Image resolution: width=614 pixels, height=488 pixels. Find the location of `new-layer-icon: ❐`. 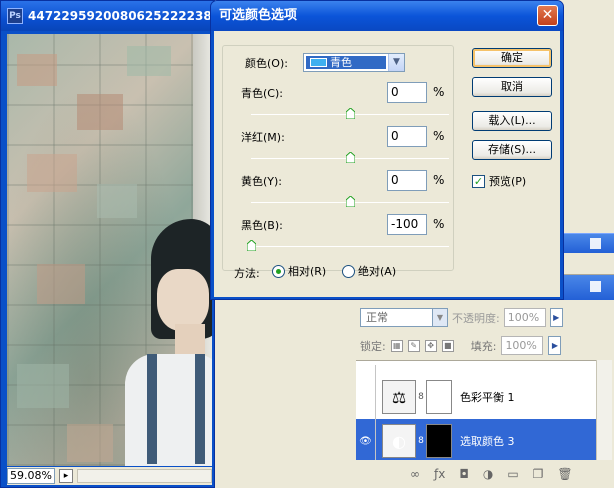

new-layer-icon: ❐ is located at coordinates (538, 474).